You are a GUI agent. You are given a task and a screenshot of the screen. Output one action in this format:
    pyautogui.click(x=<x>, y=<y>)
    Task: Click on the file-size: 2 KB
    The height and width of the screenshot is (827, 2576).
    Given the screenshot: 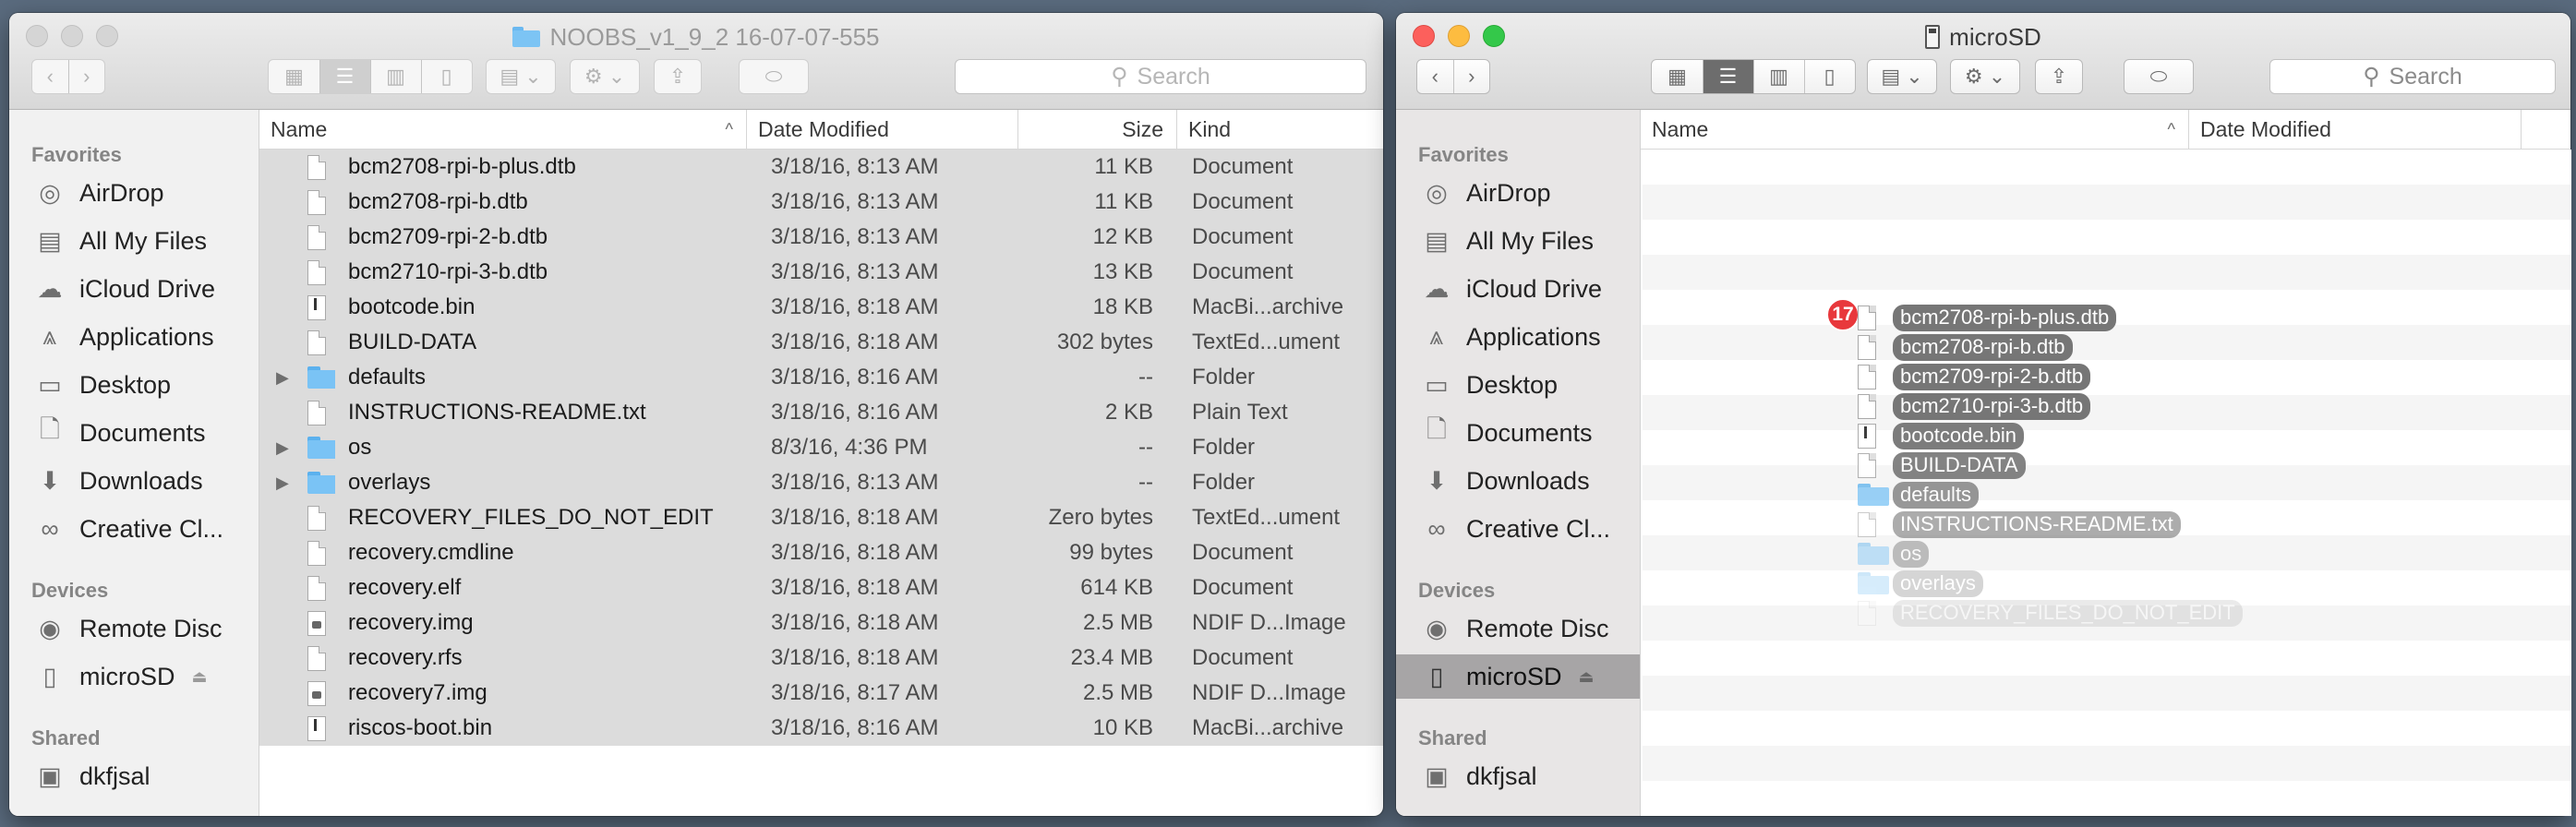 What is the action you would take?
    pyautogui.click(x=1128, y=412)
    